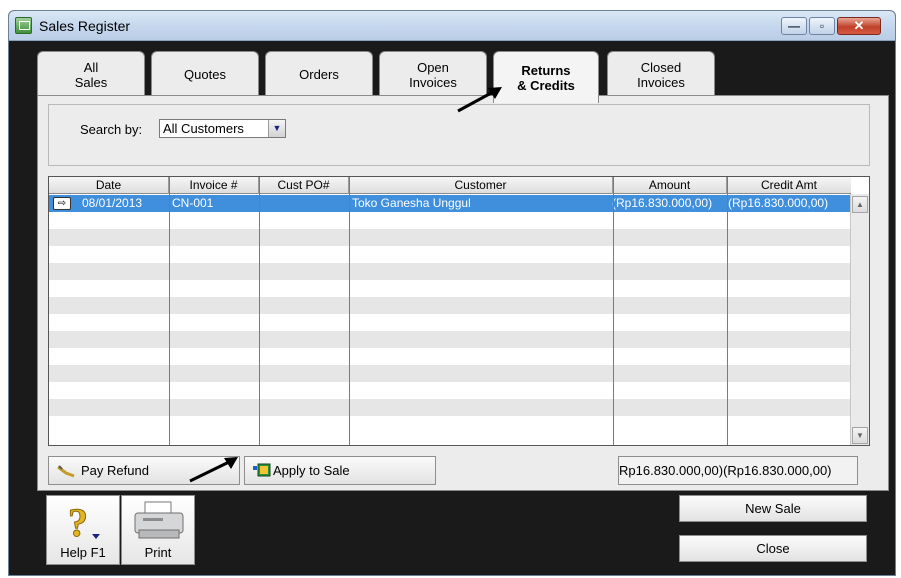  Describe the element at coordinates (66, 471) in the screenshot. I see `refund-pen-icon` at that location.